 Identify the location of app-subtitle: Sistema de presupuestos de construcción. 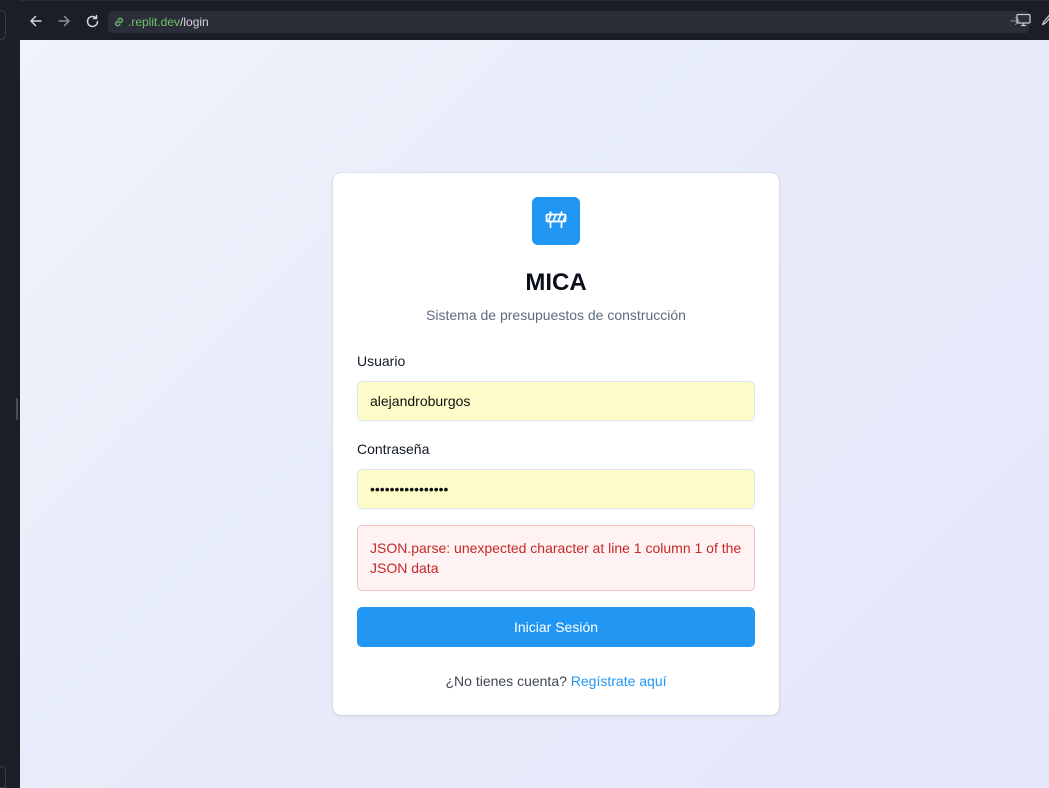
(556, 315).